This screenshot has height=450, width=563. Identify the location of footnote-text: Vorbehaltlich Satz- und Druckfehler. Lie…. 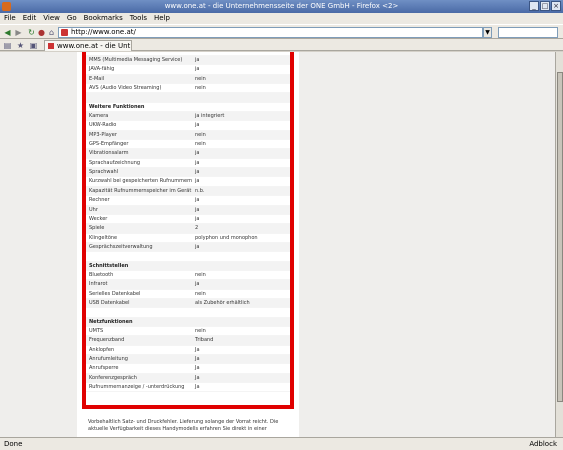
(183, 425).